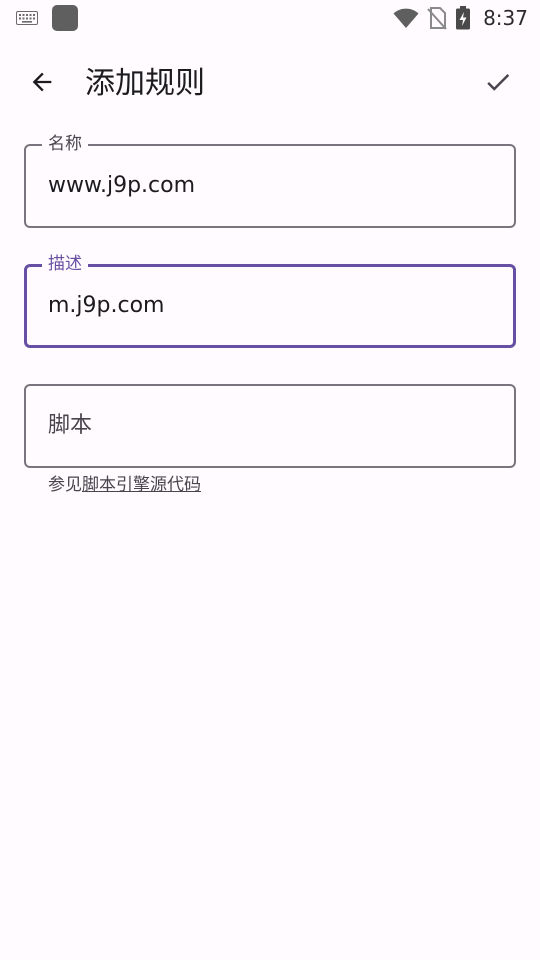  Describe the element at coordinates (270, 84) in the screenshot. I see `top-app-bar: 添加规则` at that location.